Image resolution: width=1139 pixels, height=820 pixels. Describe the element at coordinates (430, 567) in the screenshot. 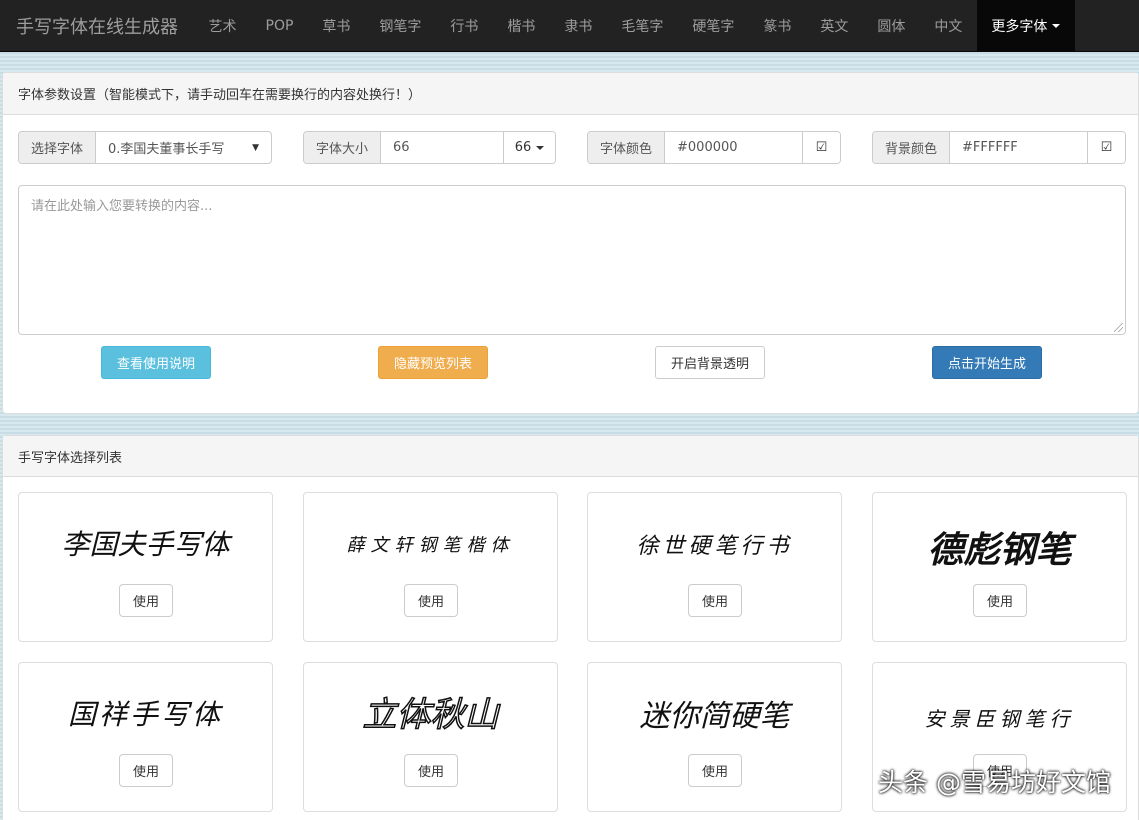

I see `font-card: 薛文轩钢笔楷体 使用` at that location.